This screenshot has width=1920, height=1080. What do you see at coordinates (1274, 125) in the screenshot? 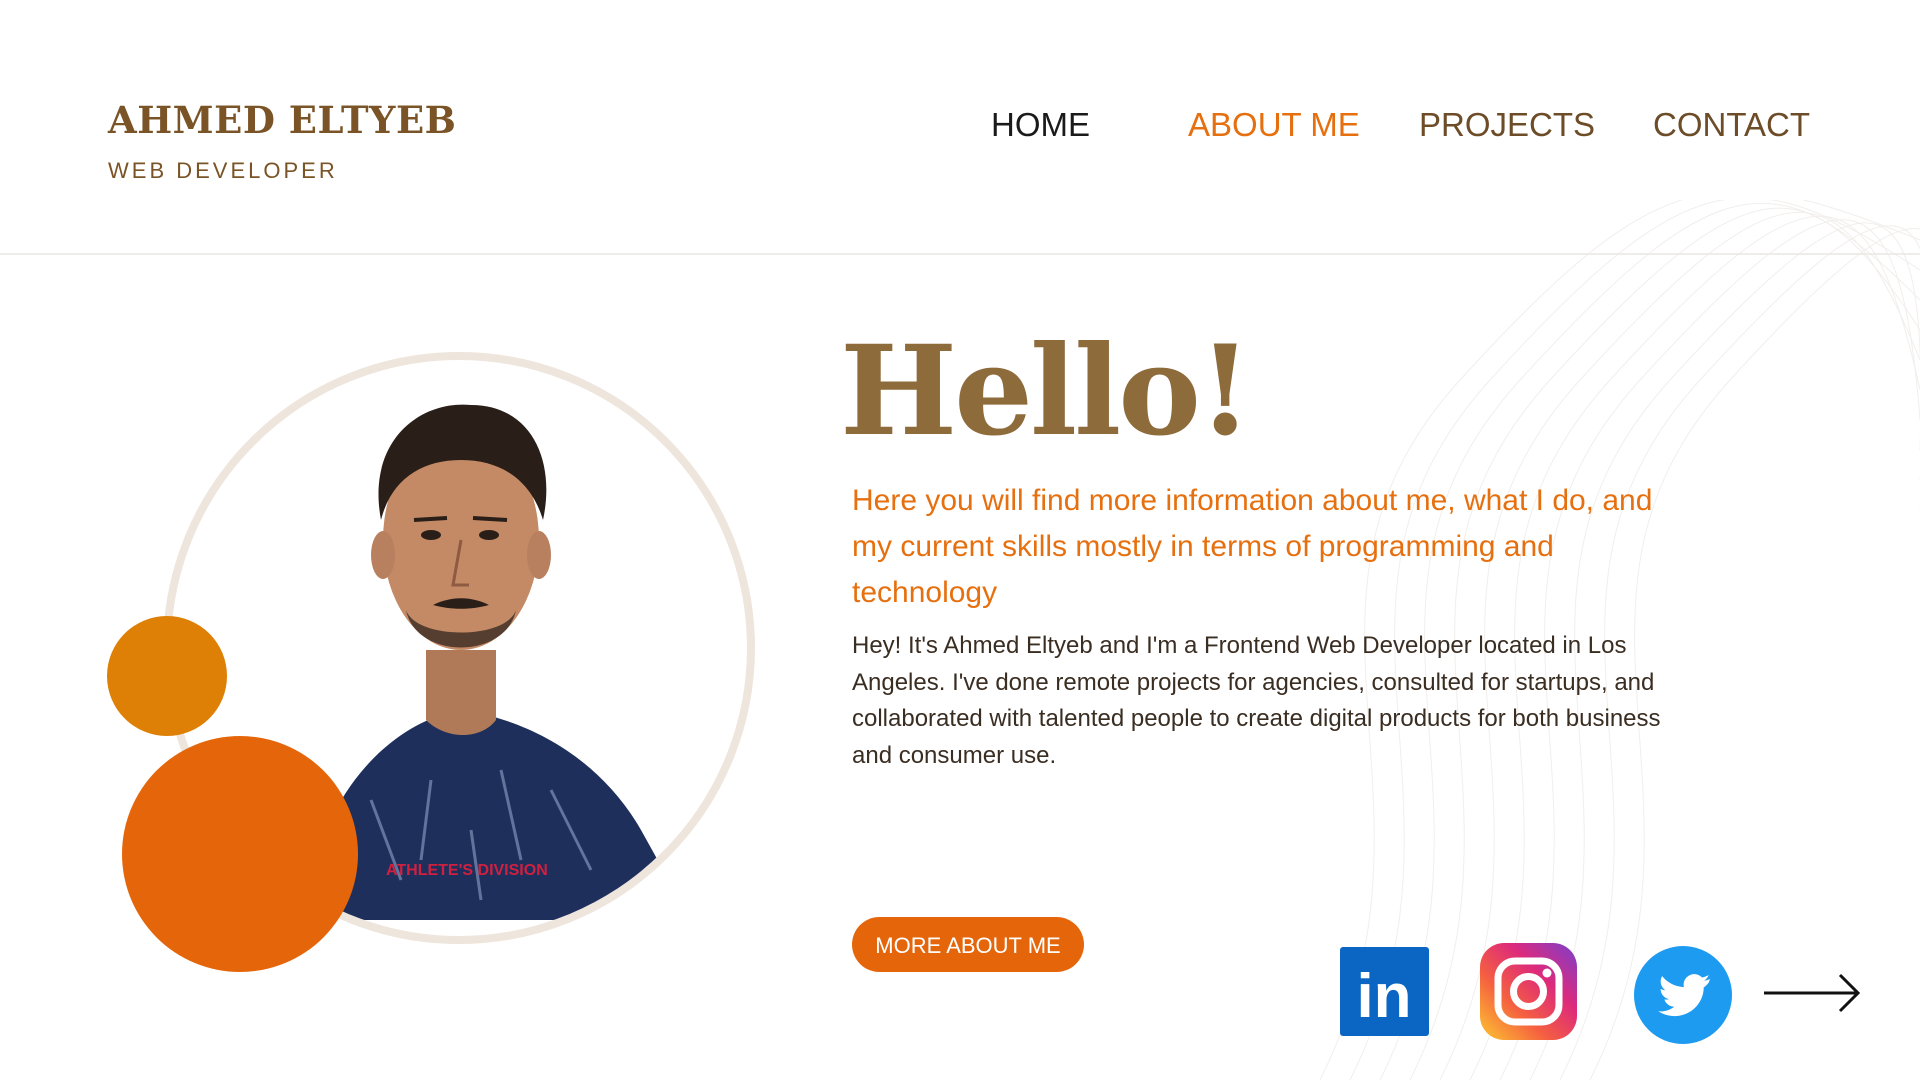
I see `nav-about-link: ABOUT ME` at bounding box center [1274, 125].